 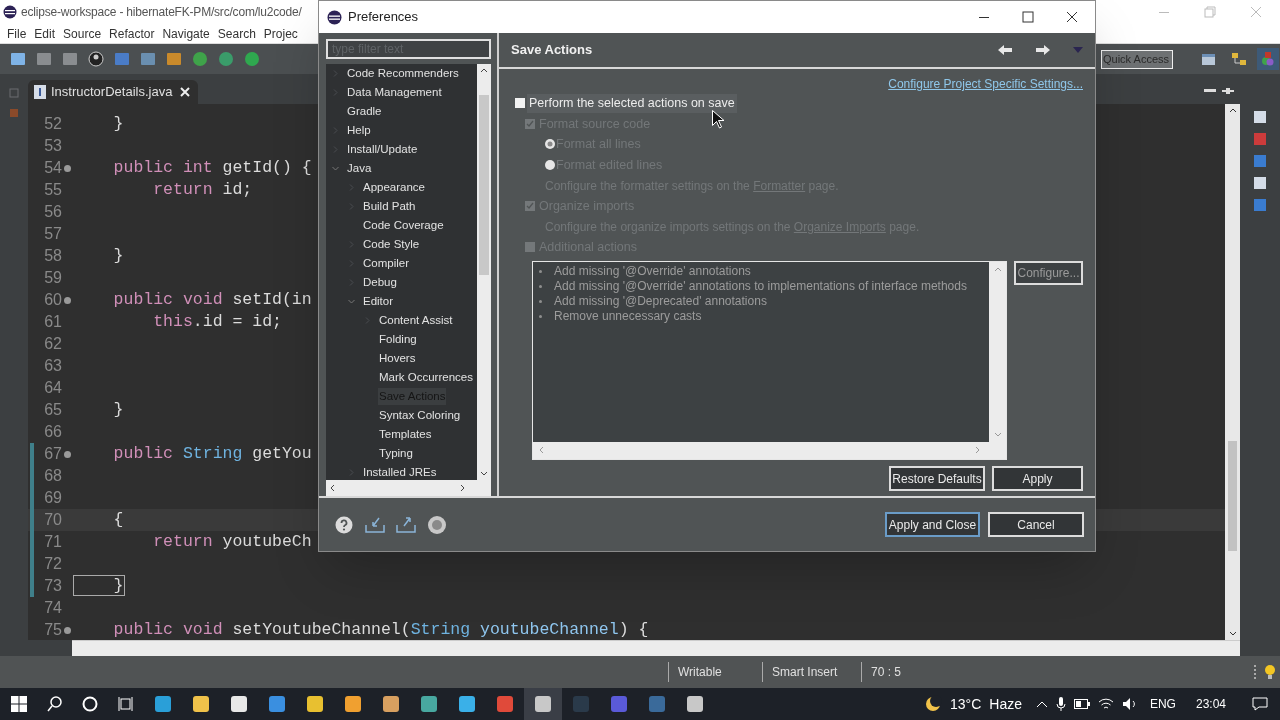 I want to click on notification-icon, so click(x=1260, y=704).